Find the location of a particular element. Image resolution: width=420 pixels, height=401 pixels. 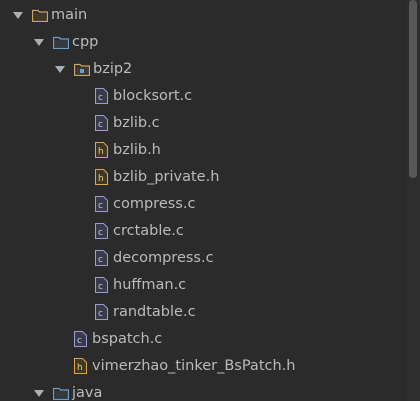

tree-file-vimerzhao-tinker-bspatch-h: h vimerzhao_tinker_BsPatch.h is located at coordinates (202, 366).